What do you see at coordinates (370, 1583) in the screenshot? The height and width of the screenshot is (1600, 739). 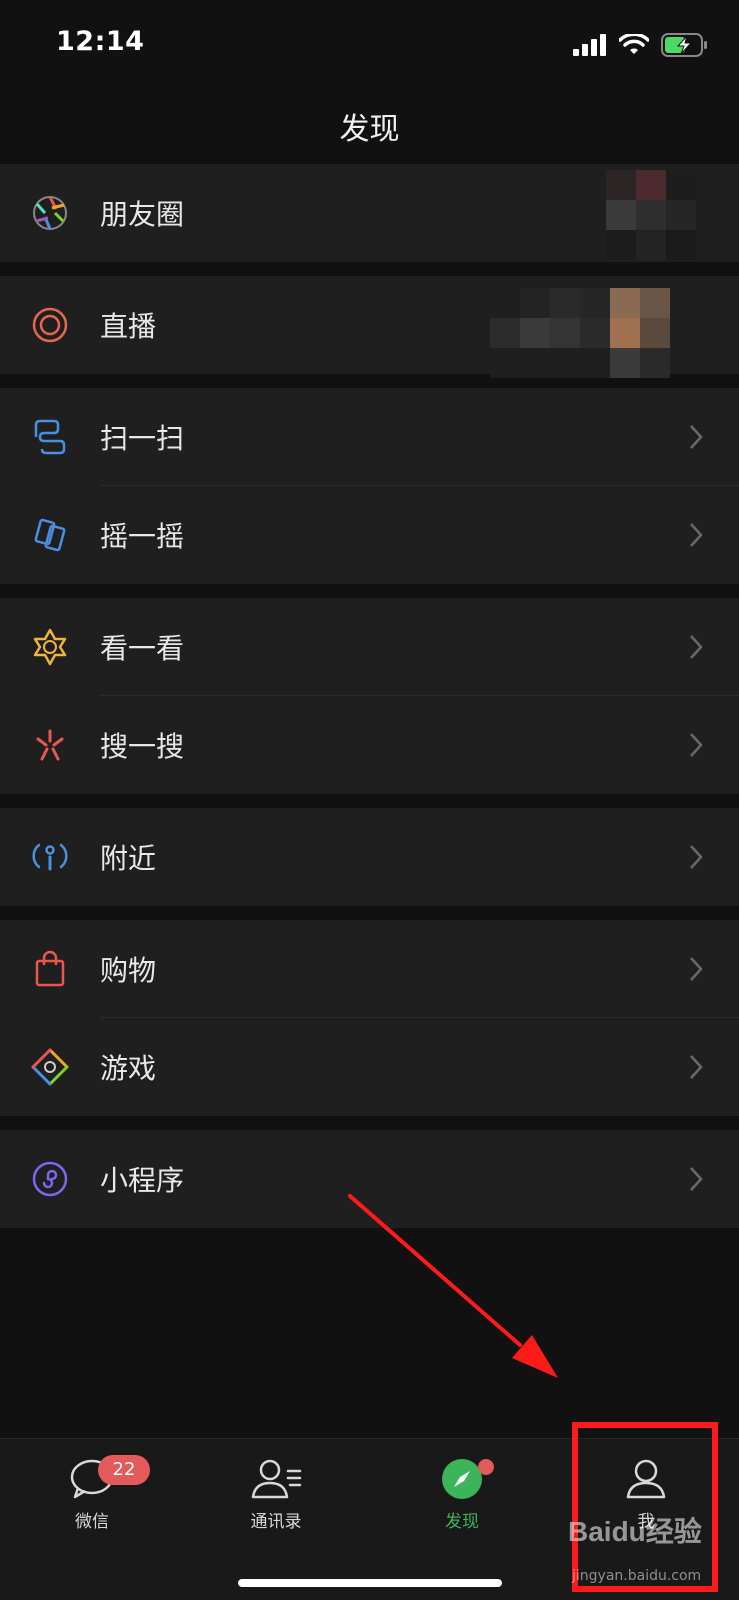 I see `home-indicator` at bounding box center [370, 1583].